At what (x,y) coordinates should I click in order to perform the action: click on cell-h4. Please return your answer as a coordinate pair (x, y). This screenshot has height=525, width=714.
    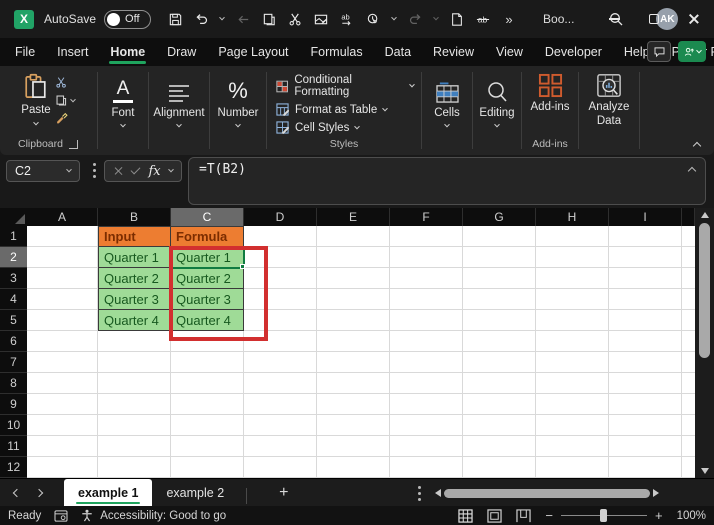
    Looking at the image, I should click on (572, 299).